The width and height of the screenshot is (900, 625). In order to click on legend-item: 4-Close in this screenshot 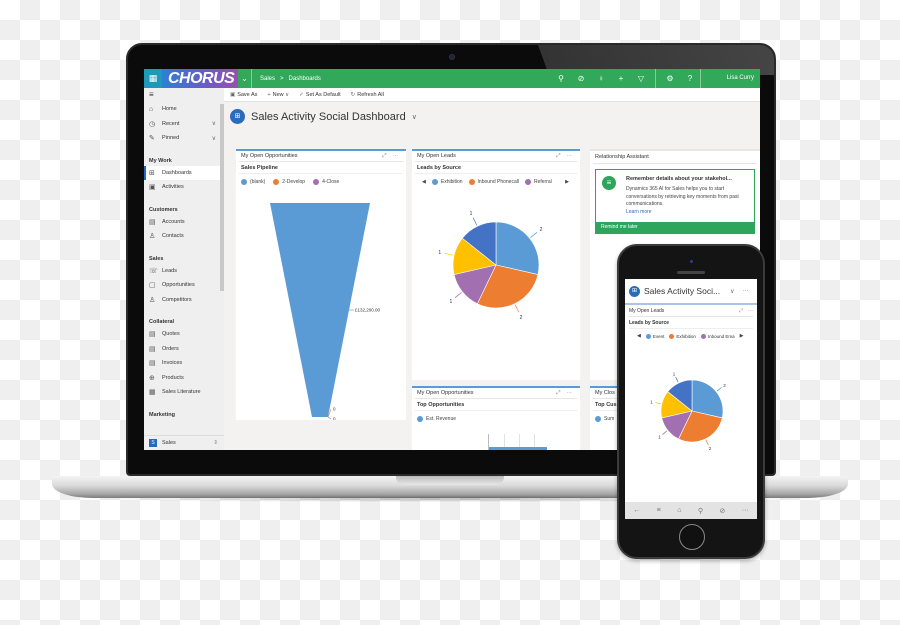, I will do `click(326, 182)`.